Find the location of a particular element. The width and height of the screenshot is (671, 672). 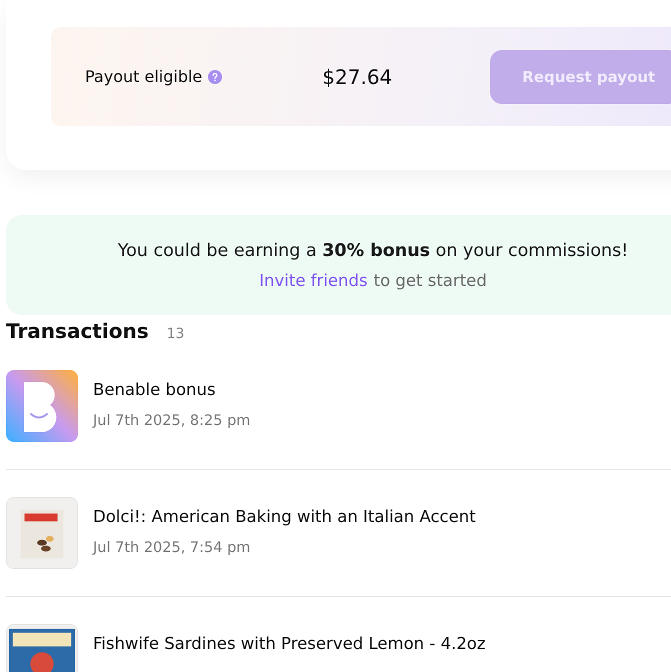

payout-amount: $27.64 is located at coordinates (357, 76).